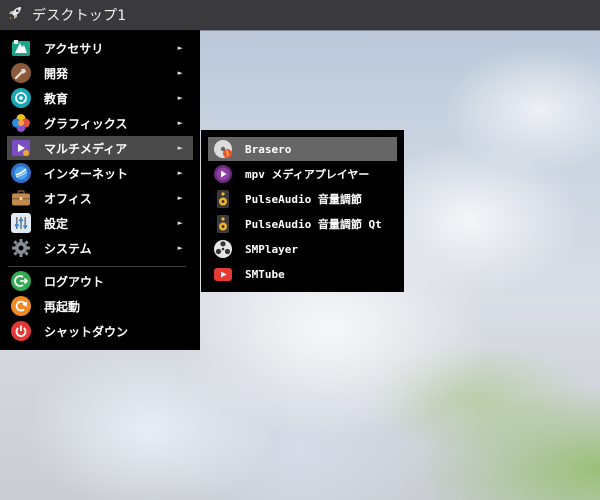  I want to click on menu-launcher-button, so click(15, 15).